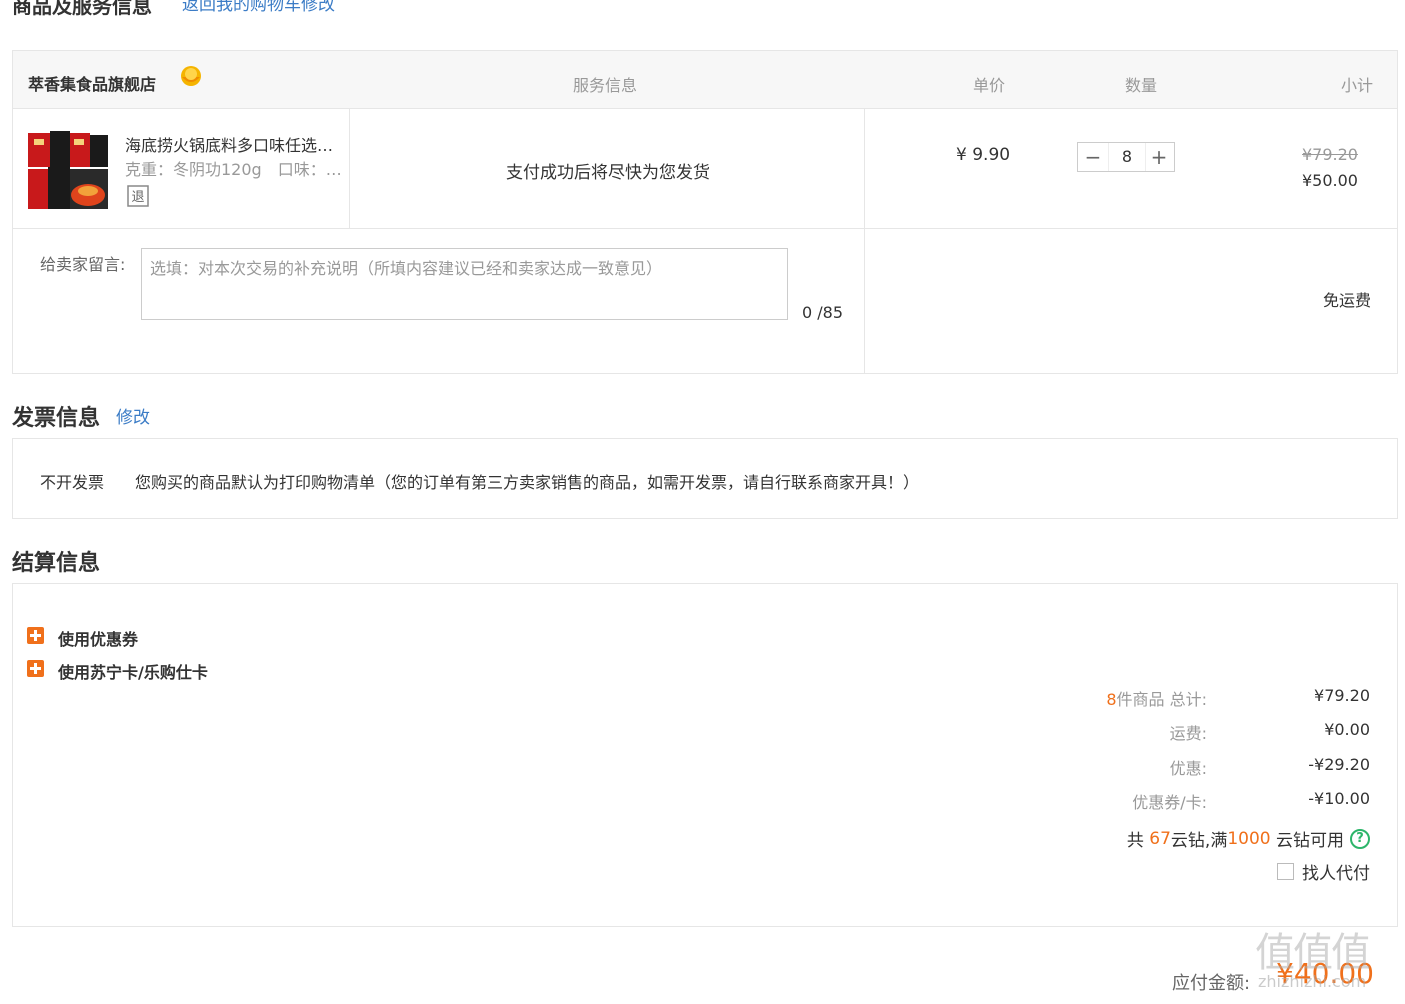  I want to click on expand-card-icon, so click(35, 668).